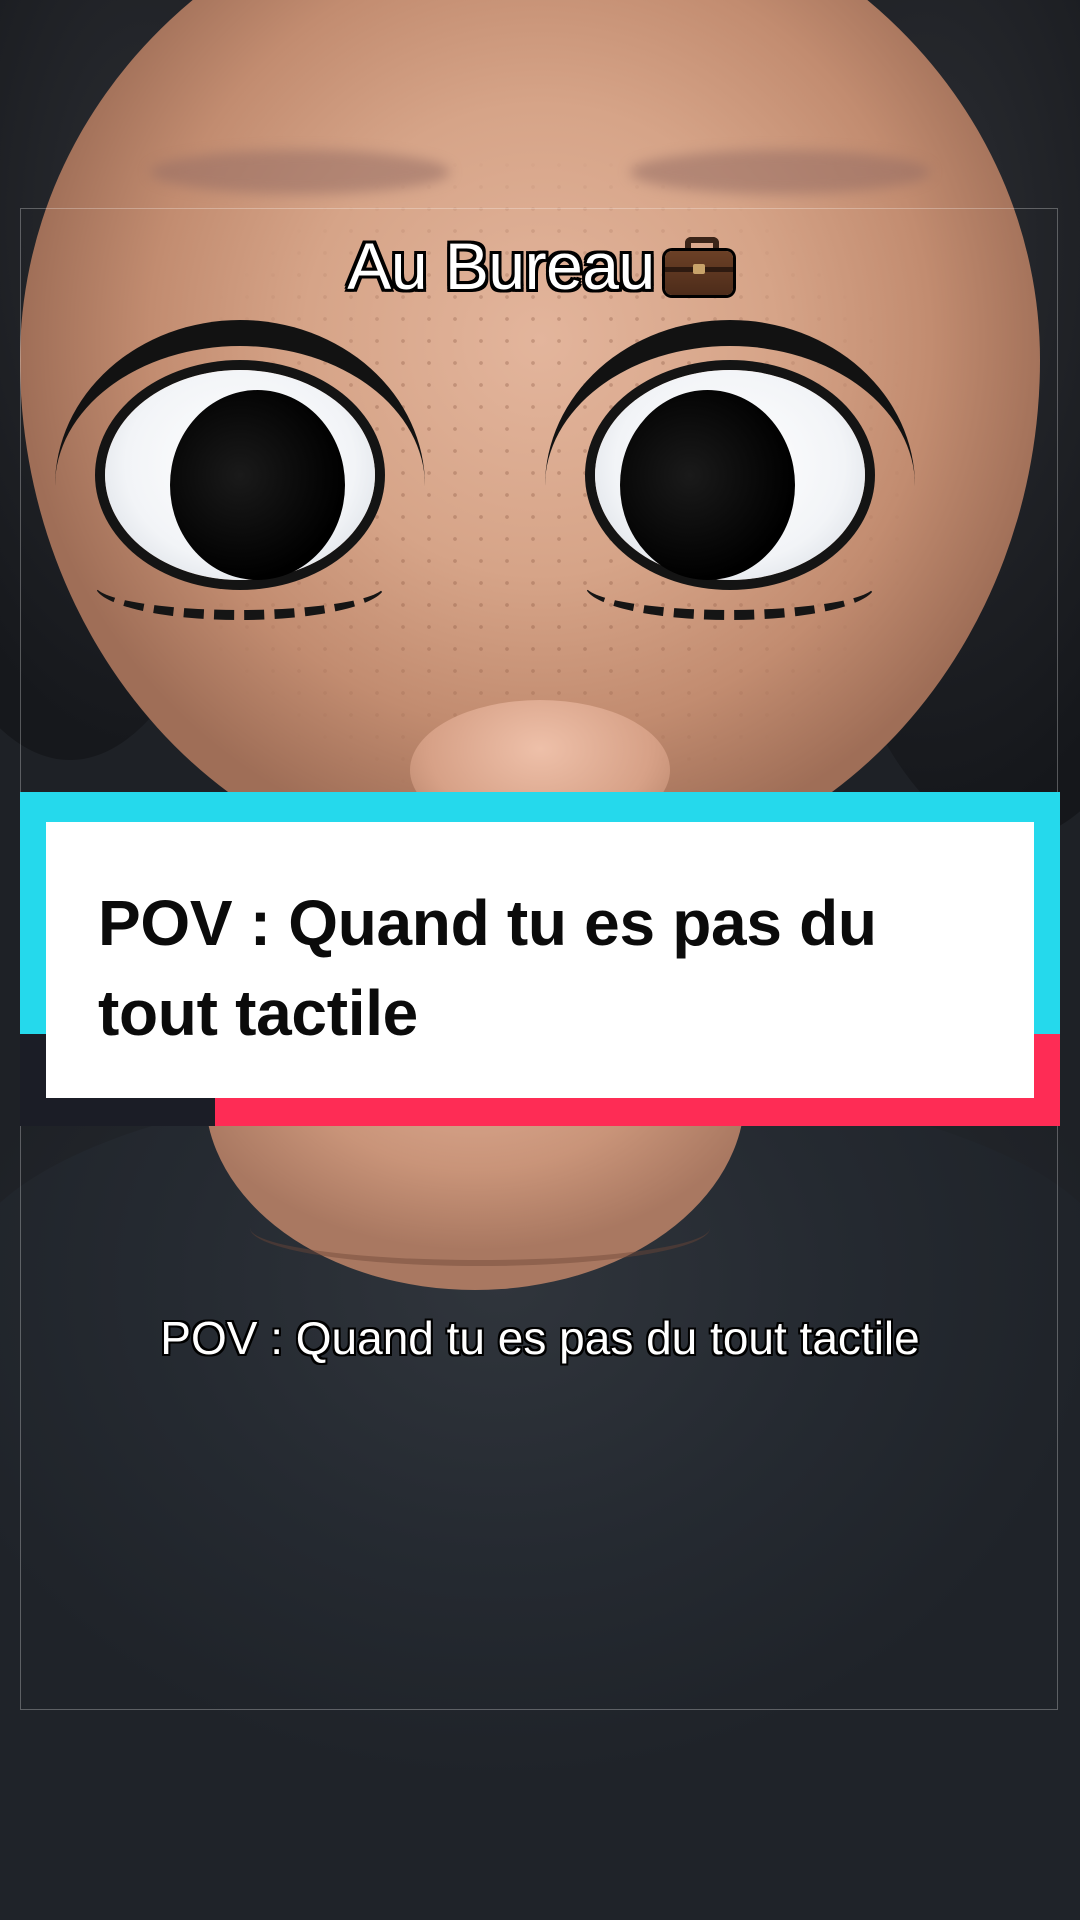 The height and width of the screenshot is (1920, 1080). What do you see at coordinates (540, 1338) in the screenshot?
I see `subtitle-caption: POV : Quand tu es pas du tout tactile` at bounding box center [540, 1338].